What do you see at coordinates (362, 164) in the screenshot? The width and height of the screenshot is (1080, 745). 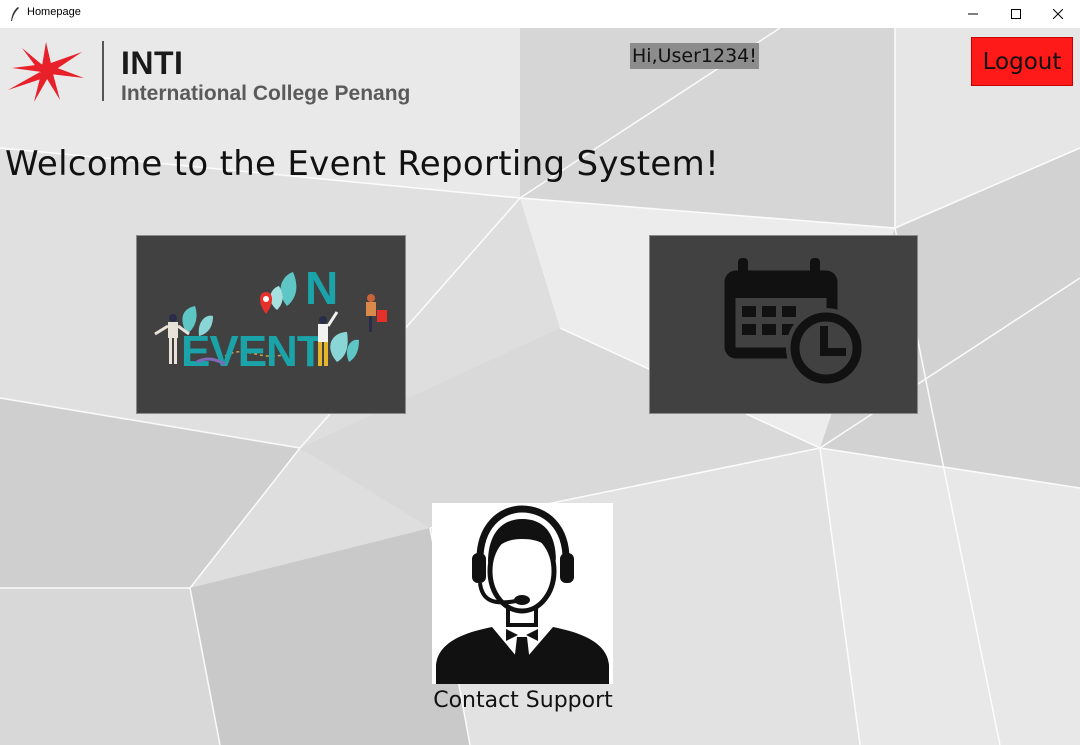 I see `page-title: Welcome to the Event Reporting System!` at bounding box center [362, 164].